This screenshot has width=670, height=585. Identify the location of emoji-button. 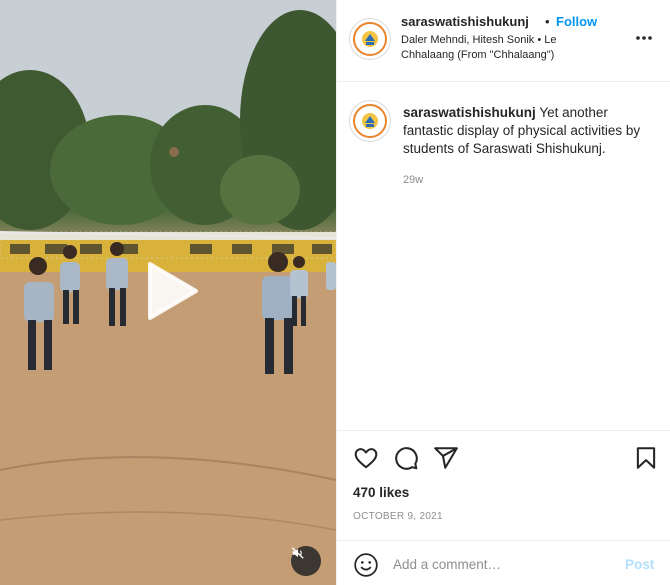
(366, 565).